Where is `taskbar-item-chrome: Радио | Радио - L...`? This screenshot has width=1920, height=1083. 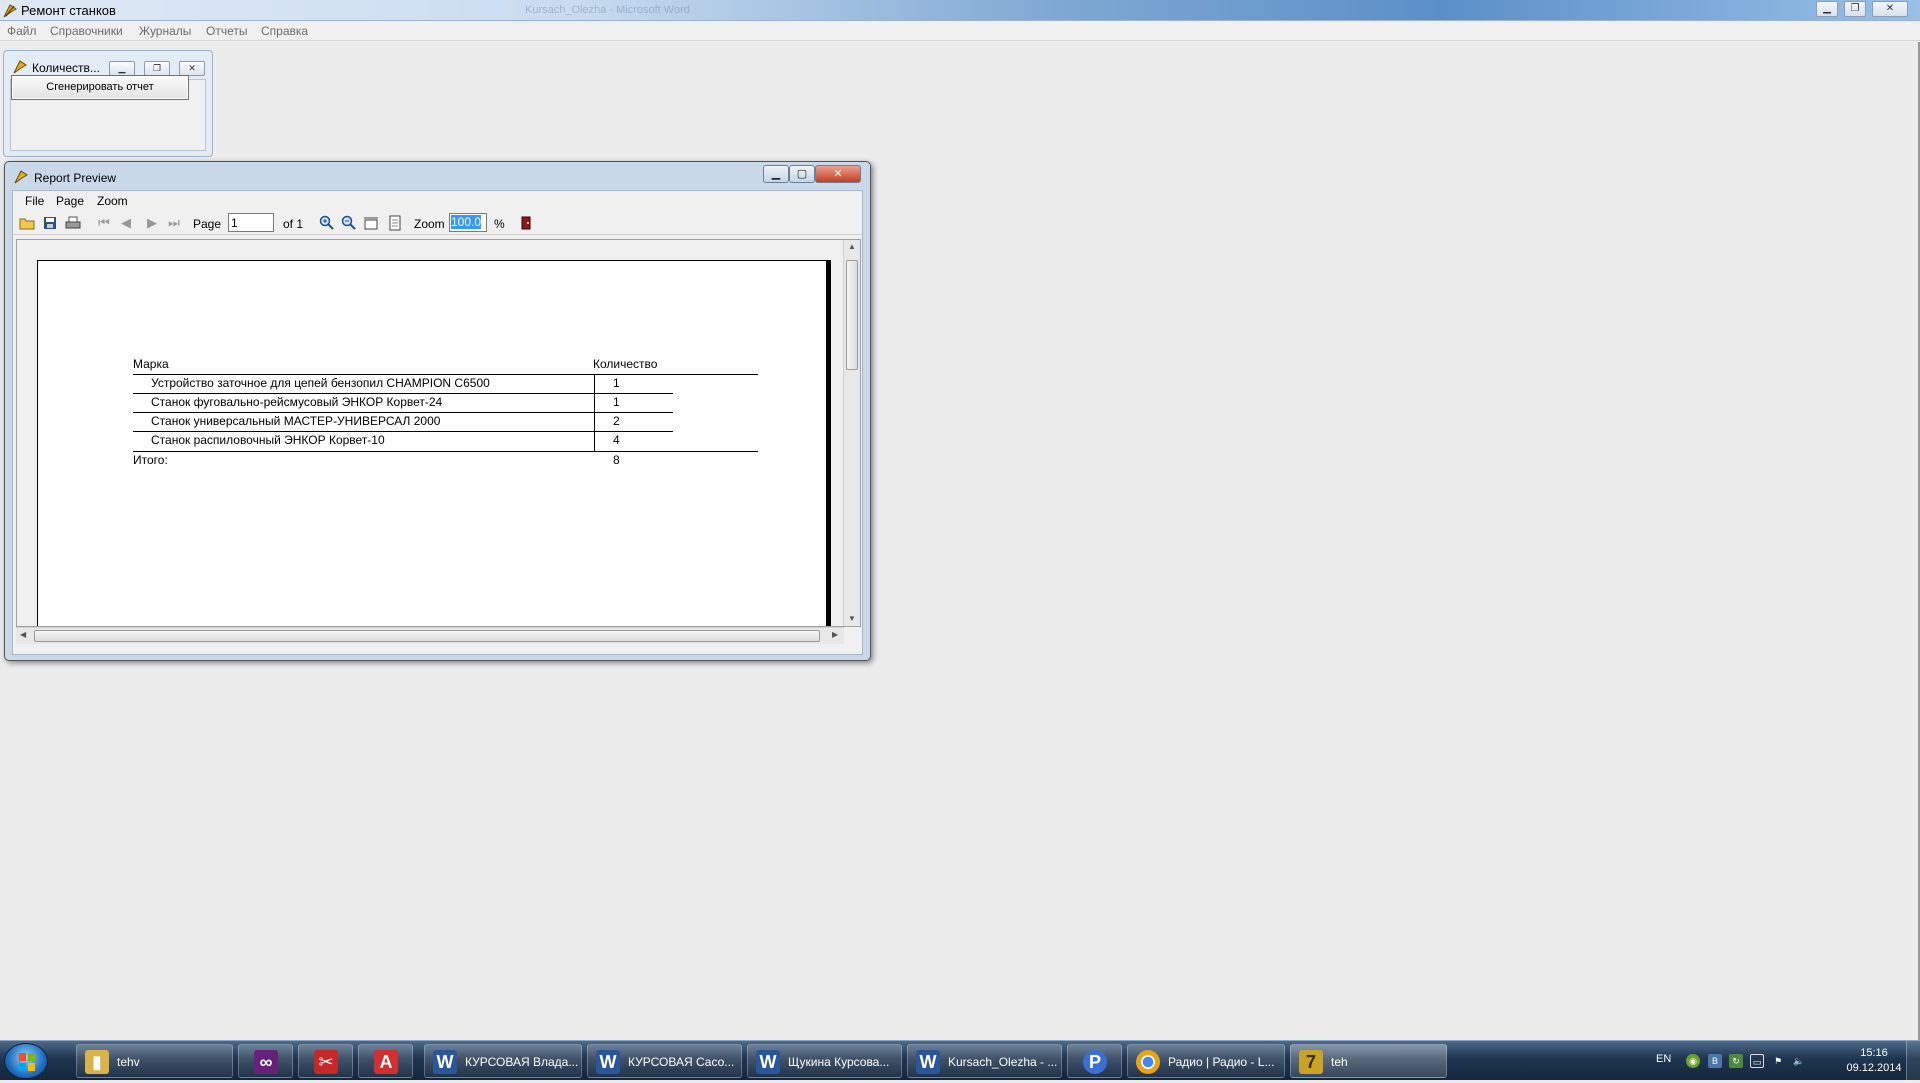 taskbar-item-chrome: Радио | Радио - L... is located at coordinates (1206, 1061).